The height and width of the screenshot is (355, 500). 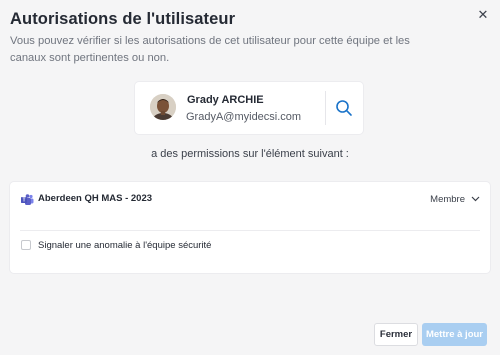 What do you see at coordinates (447, 199) in the screenshot?
I see `role-value: Membre` at bounding box center [447, 199].